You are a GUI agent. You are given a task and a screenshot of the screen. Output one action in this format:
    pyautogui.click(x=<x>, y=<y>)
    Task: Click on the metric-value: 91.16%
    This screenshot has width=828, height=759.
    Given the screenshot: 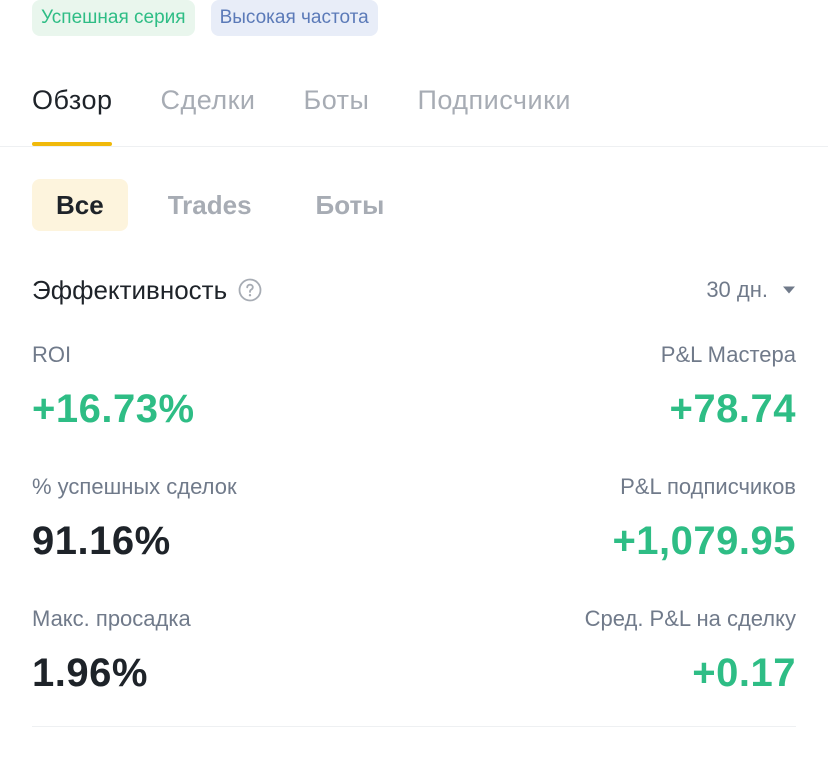 What is the action you would take?
    pyautogui.click(x=101, y=541)
    